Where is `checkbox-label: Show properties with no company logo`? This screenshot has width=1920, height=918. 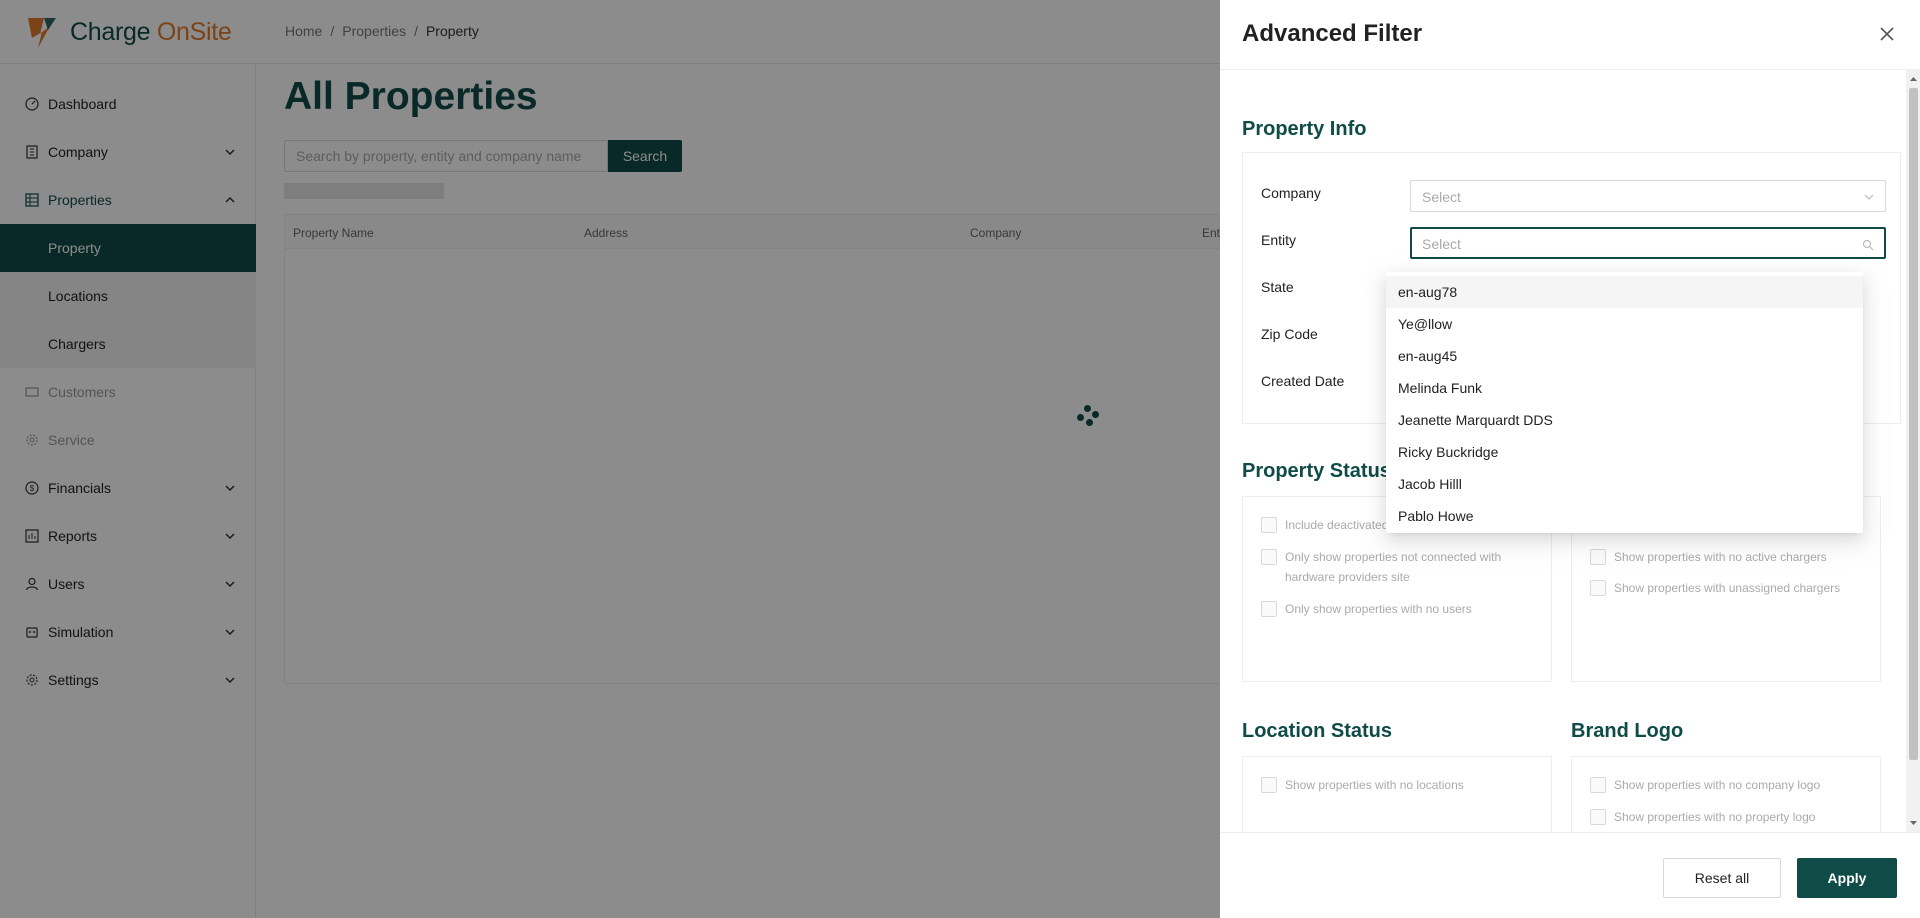 checkbox-label: Show properties with no company logo is located at coordinates (1717, 785).